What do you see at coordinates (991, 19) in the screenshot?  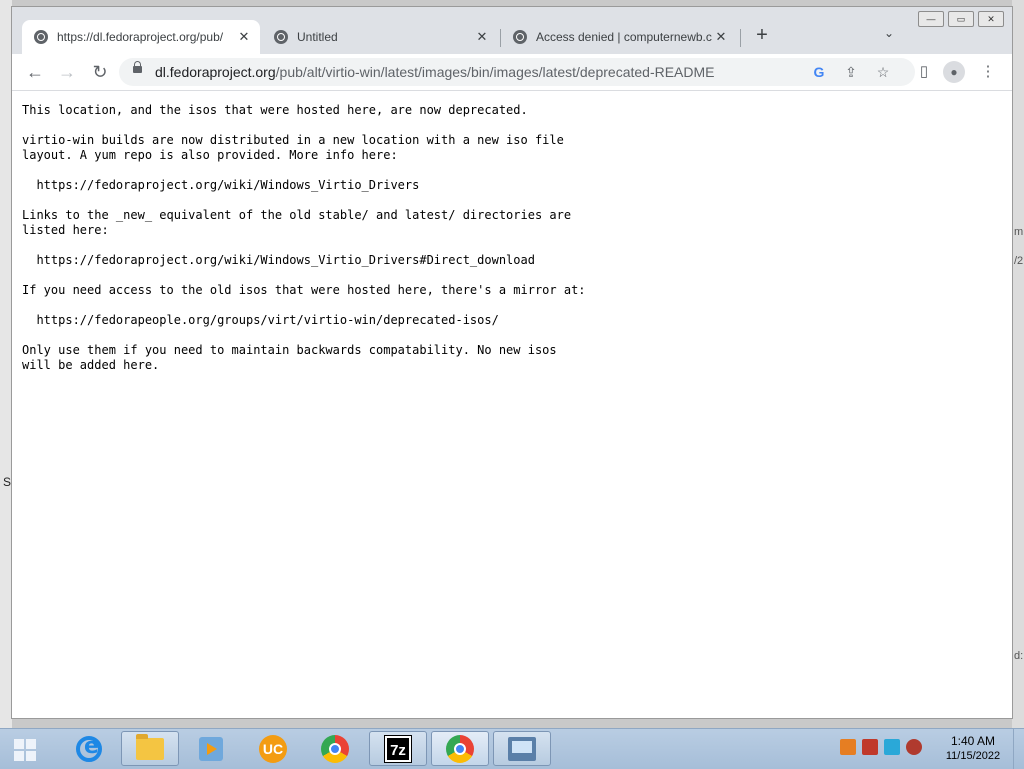 I see `close-window-button: ✕` at bounding box center [991, 19].